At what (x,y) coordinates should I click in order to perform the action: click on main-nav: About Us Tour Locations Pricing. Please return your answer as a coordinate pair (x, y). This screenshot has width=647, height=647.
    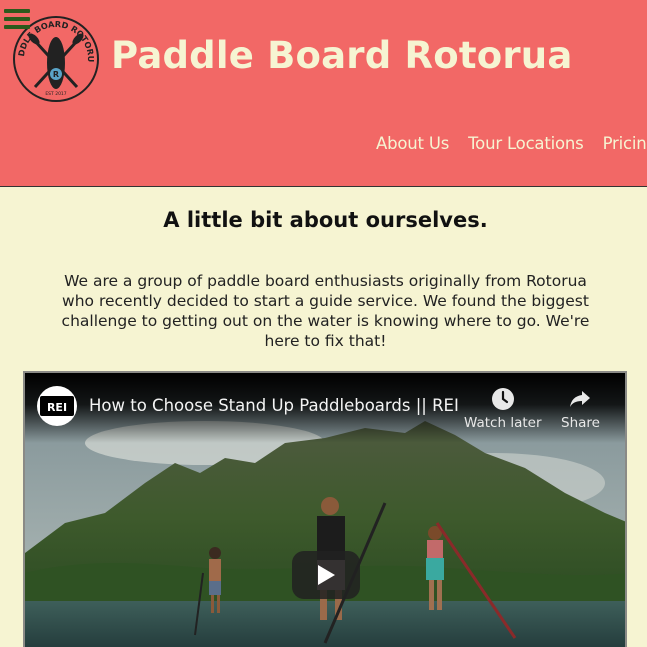
    Looking at the image, I should click on (511, 143).